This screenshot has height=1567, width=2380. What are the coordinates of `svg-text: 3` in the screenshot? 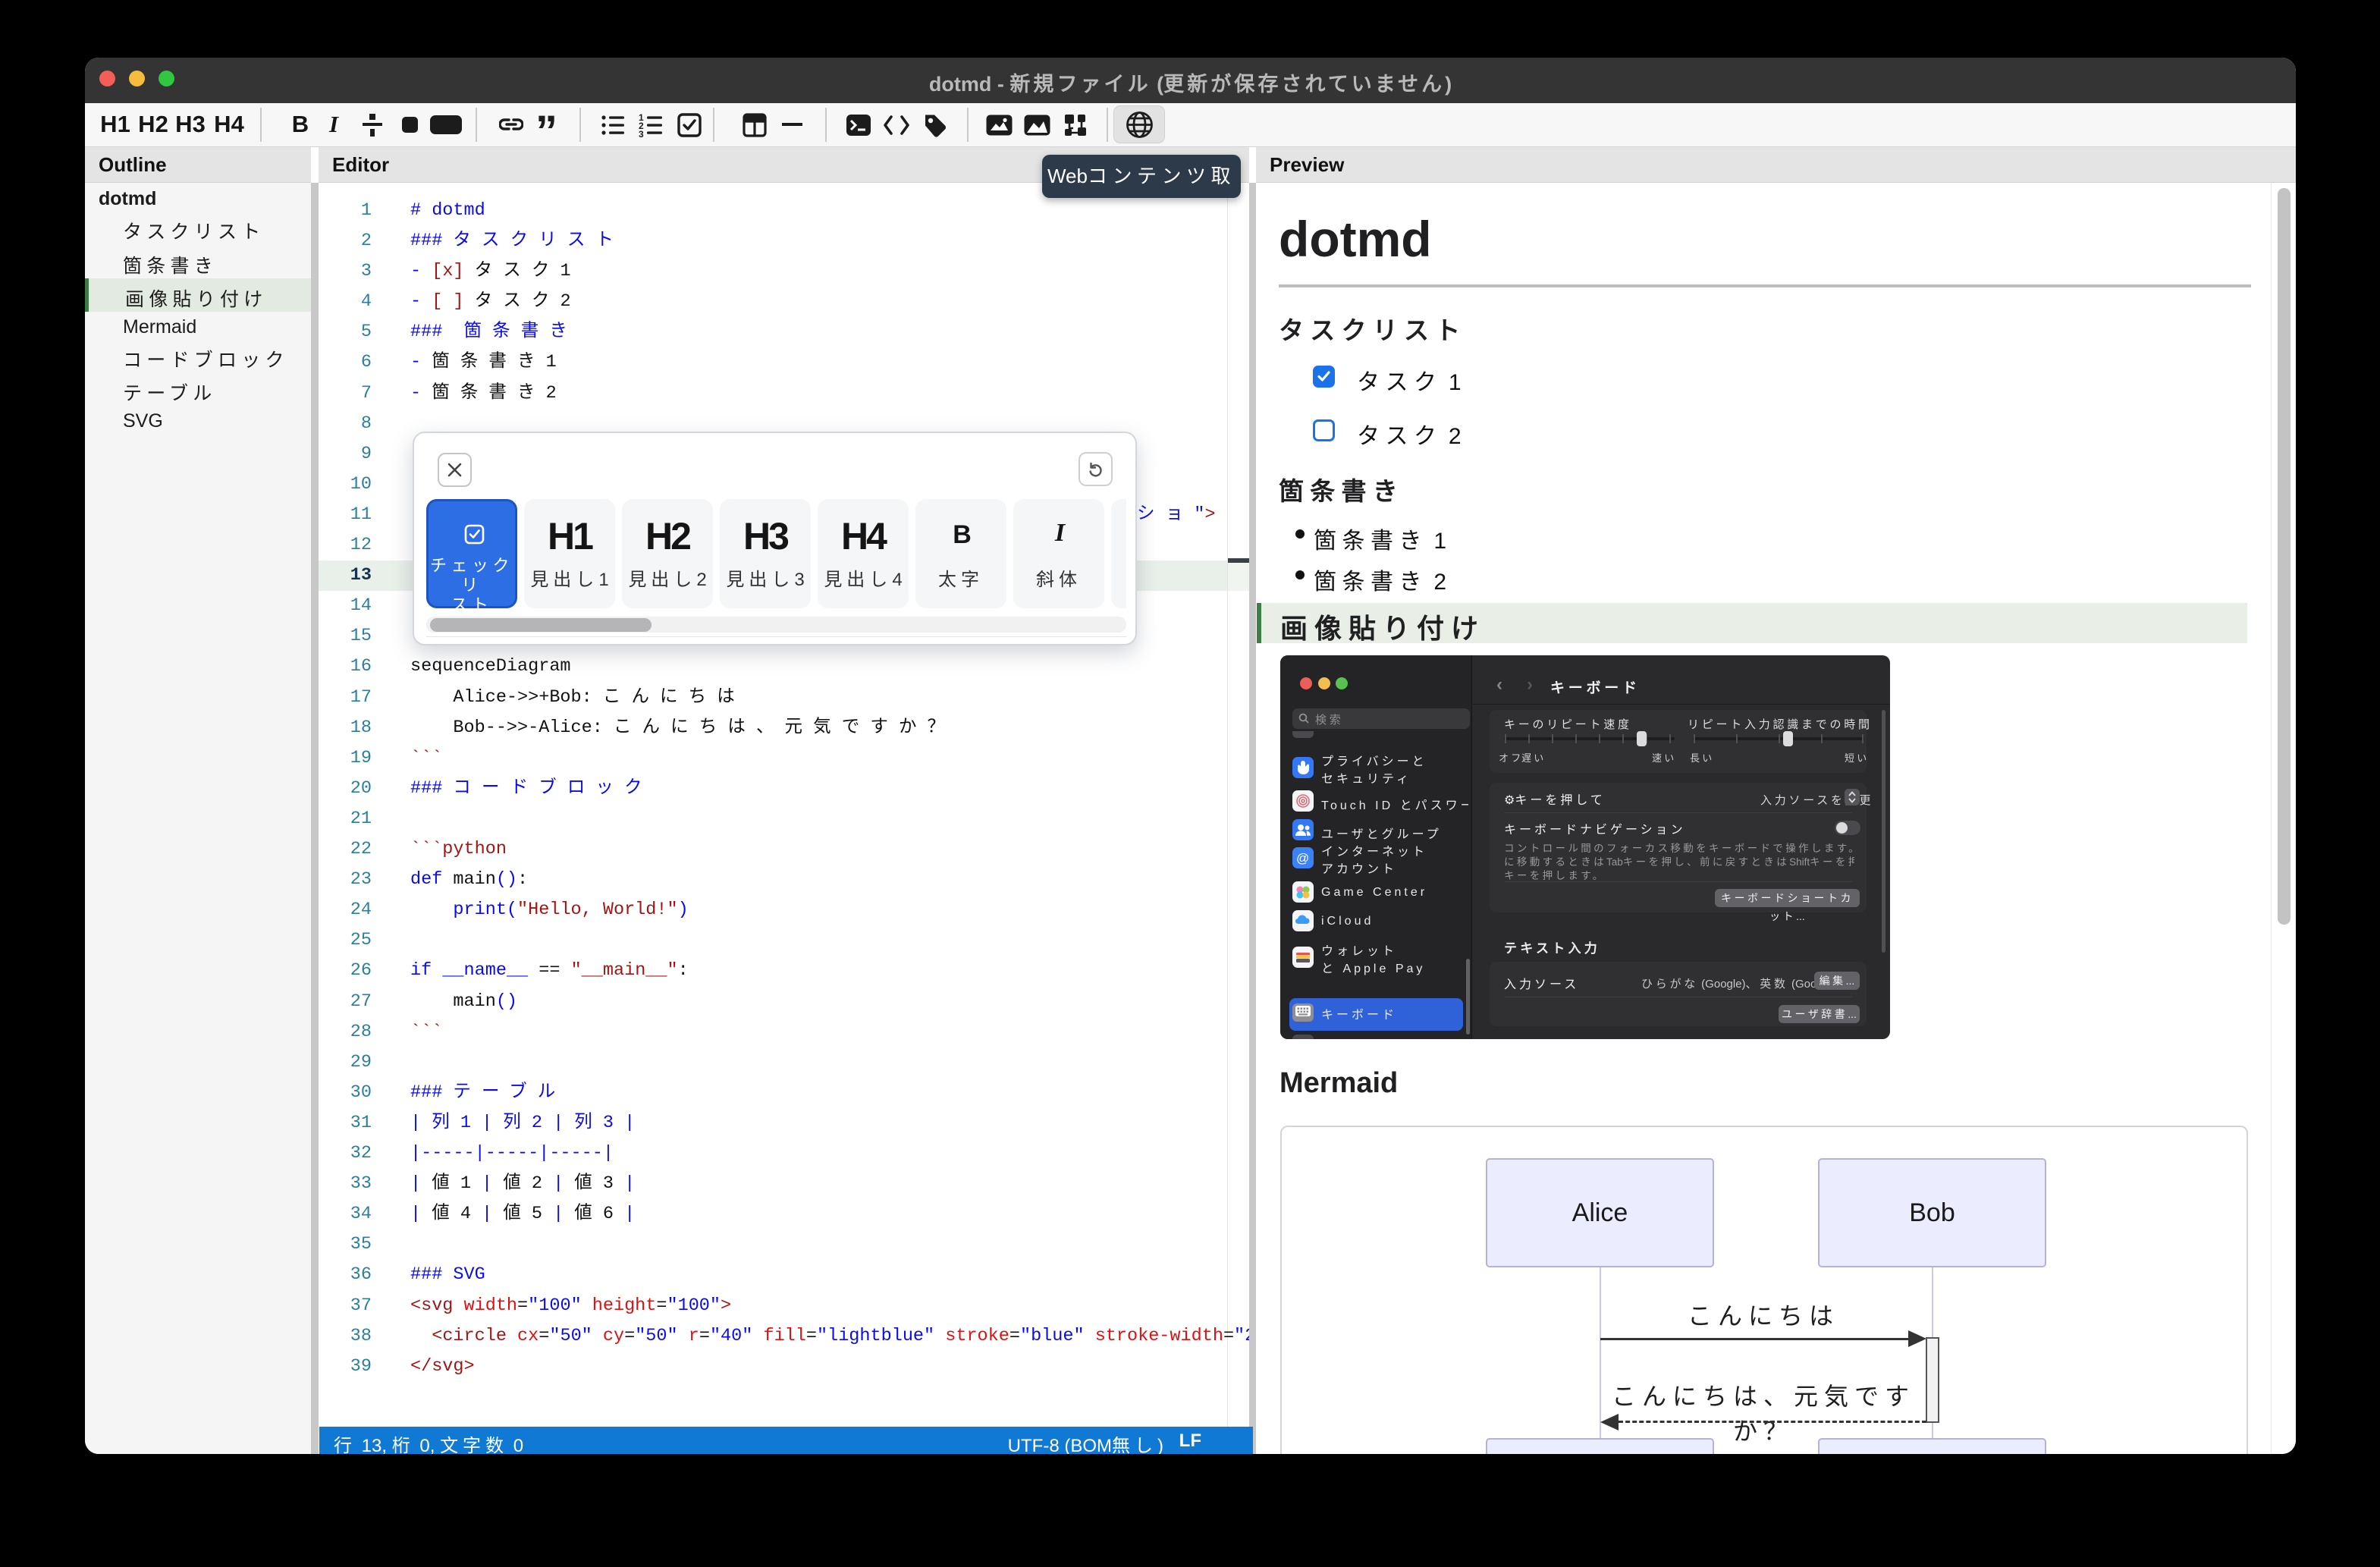 It's located at (641, 133).